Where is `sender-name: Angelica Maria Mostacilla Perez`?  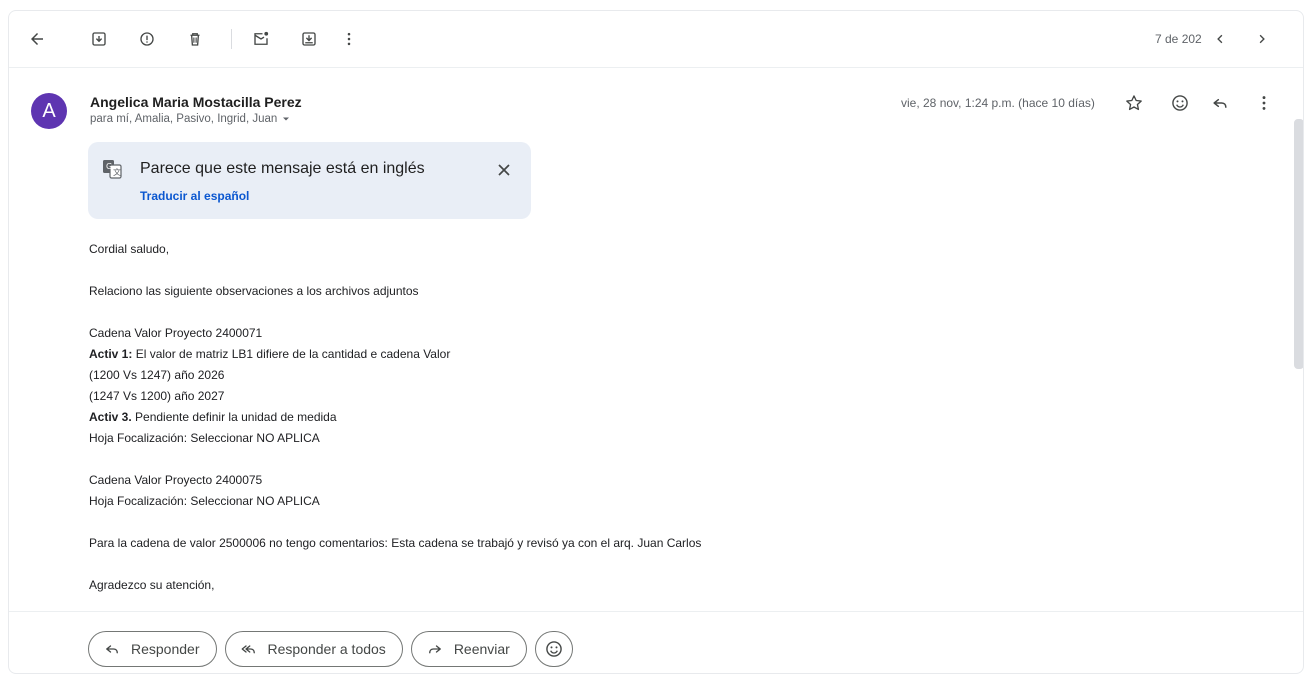 sender-name: Angelica Maria Mostacilla Perez is located at coordinates (196, 102).